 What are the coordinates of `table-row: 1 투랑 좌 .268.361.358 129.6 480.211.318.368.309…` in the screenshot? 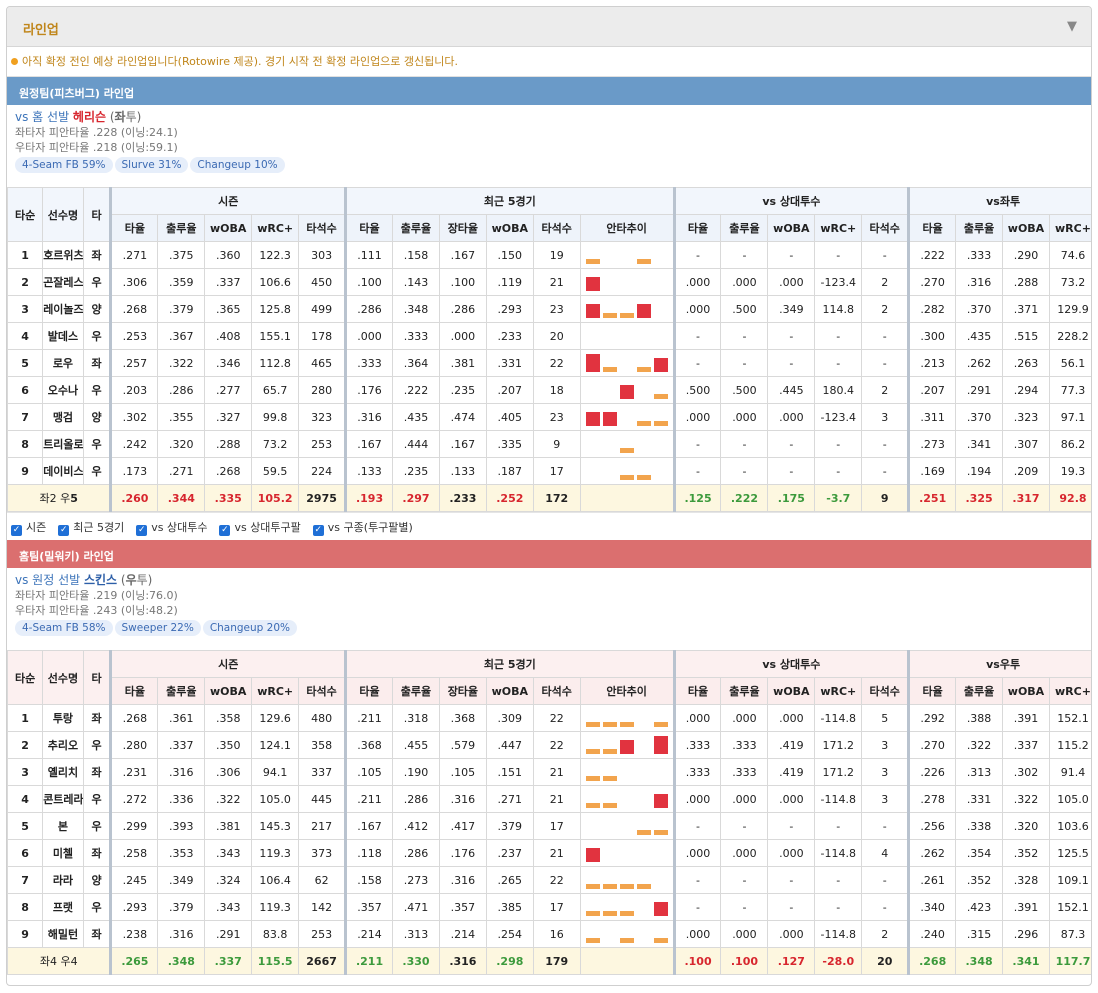 It's located at (549, 718).